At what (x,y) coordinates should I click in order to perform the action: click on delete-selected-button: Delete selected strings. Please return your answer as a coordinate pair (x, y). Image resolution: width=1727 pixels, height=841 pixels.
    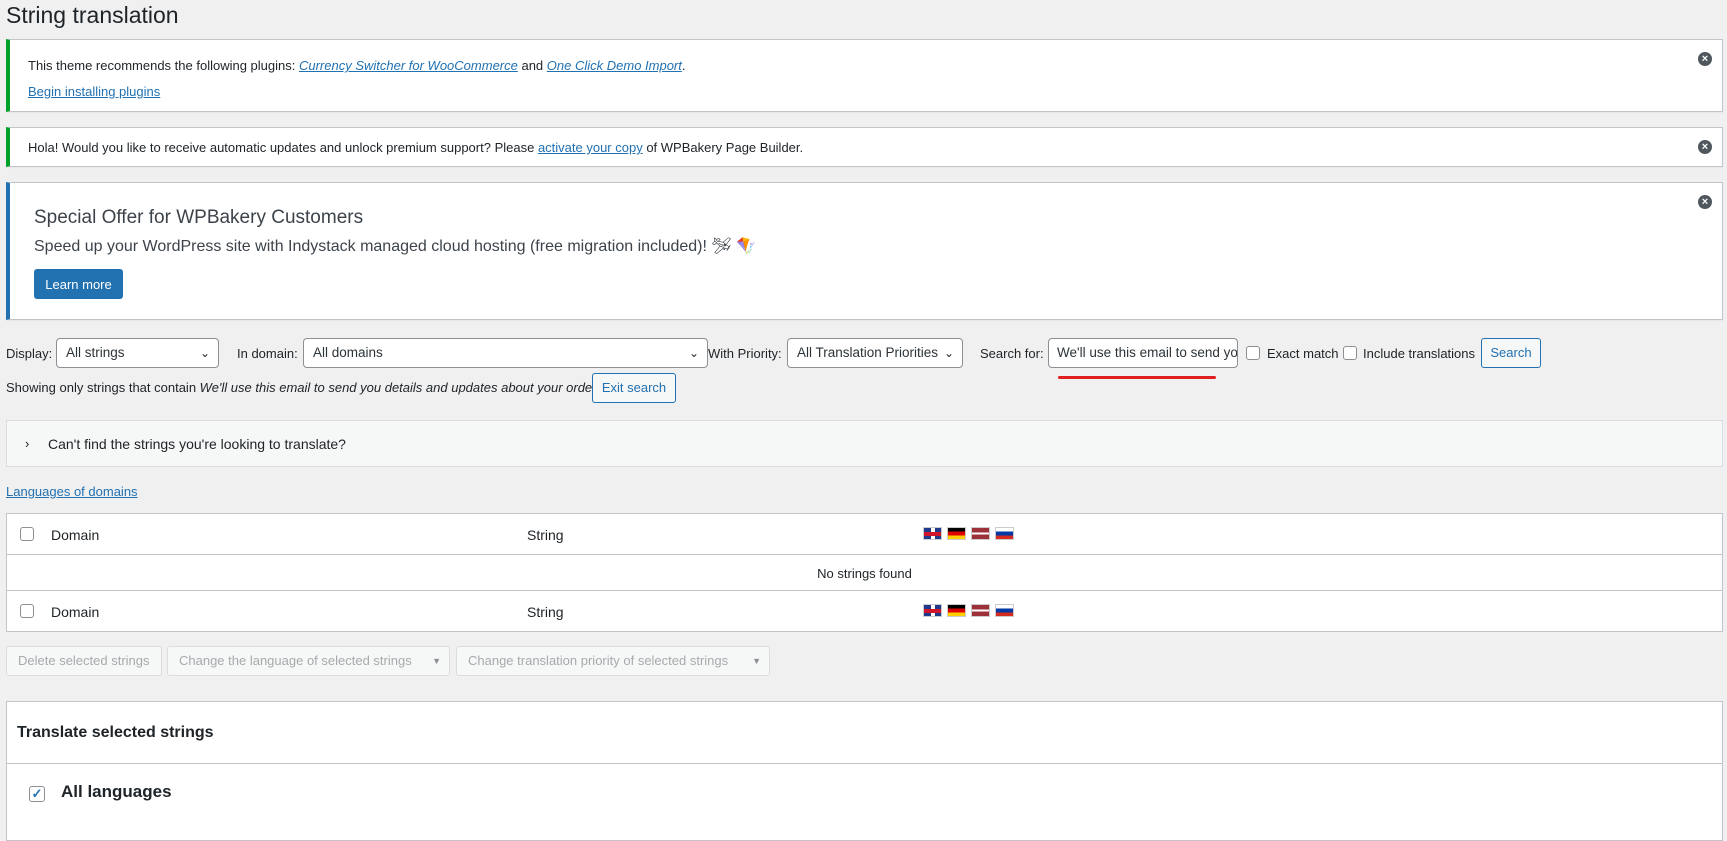
    Looking at the image, I should click on (84, 661).